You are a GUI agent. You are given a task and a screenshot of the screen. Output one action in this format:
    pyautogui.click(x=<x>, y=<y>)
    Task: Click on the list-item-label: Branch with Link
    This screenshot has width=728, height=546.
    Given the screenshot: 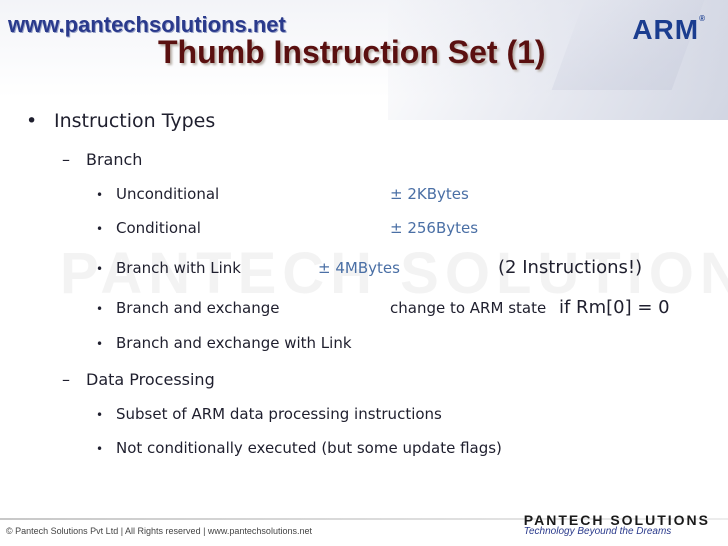 What is the action you would take?
    pyautogui.click(x=178, y=268)
    